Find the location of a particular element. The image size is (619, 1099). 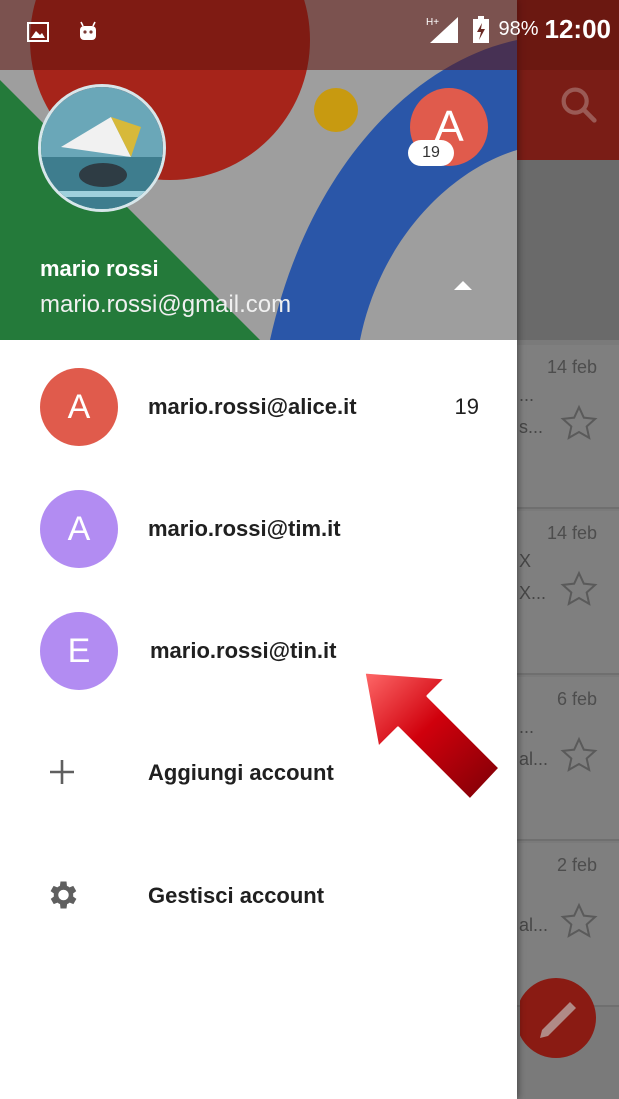

android-icon is located at coordinates (88, 30).